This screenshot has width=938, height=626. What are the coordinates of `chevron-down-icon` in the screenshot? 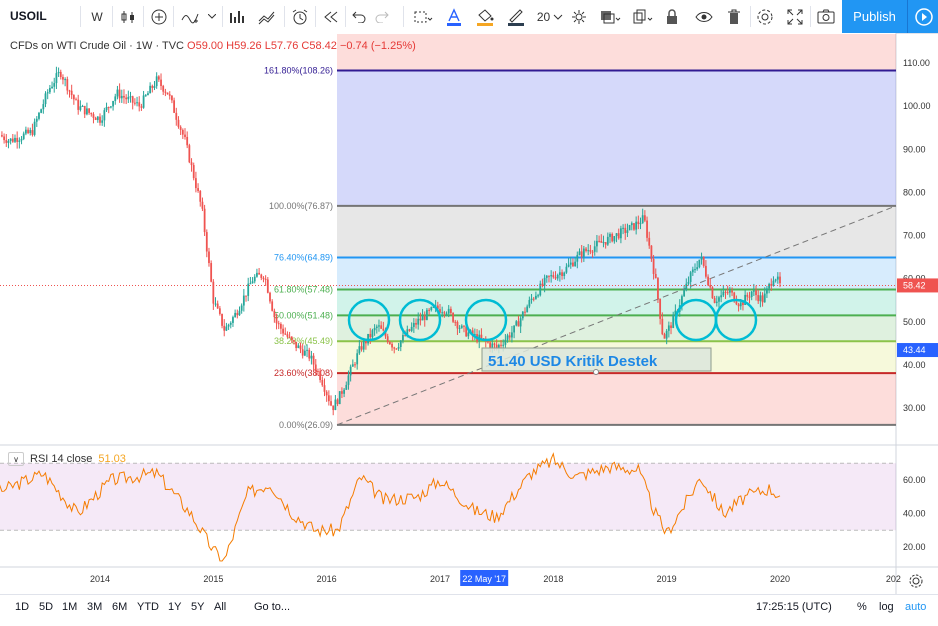 It's located at (212, 16).